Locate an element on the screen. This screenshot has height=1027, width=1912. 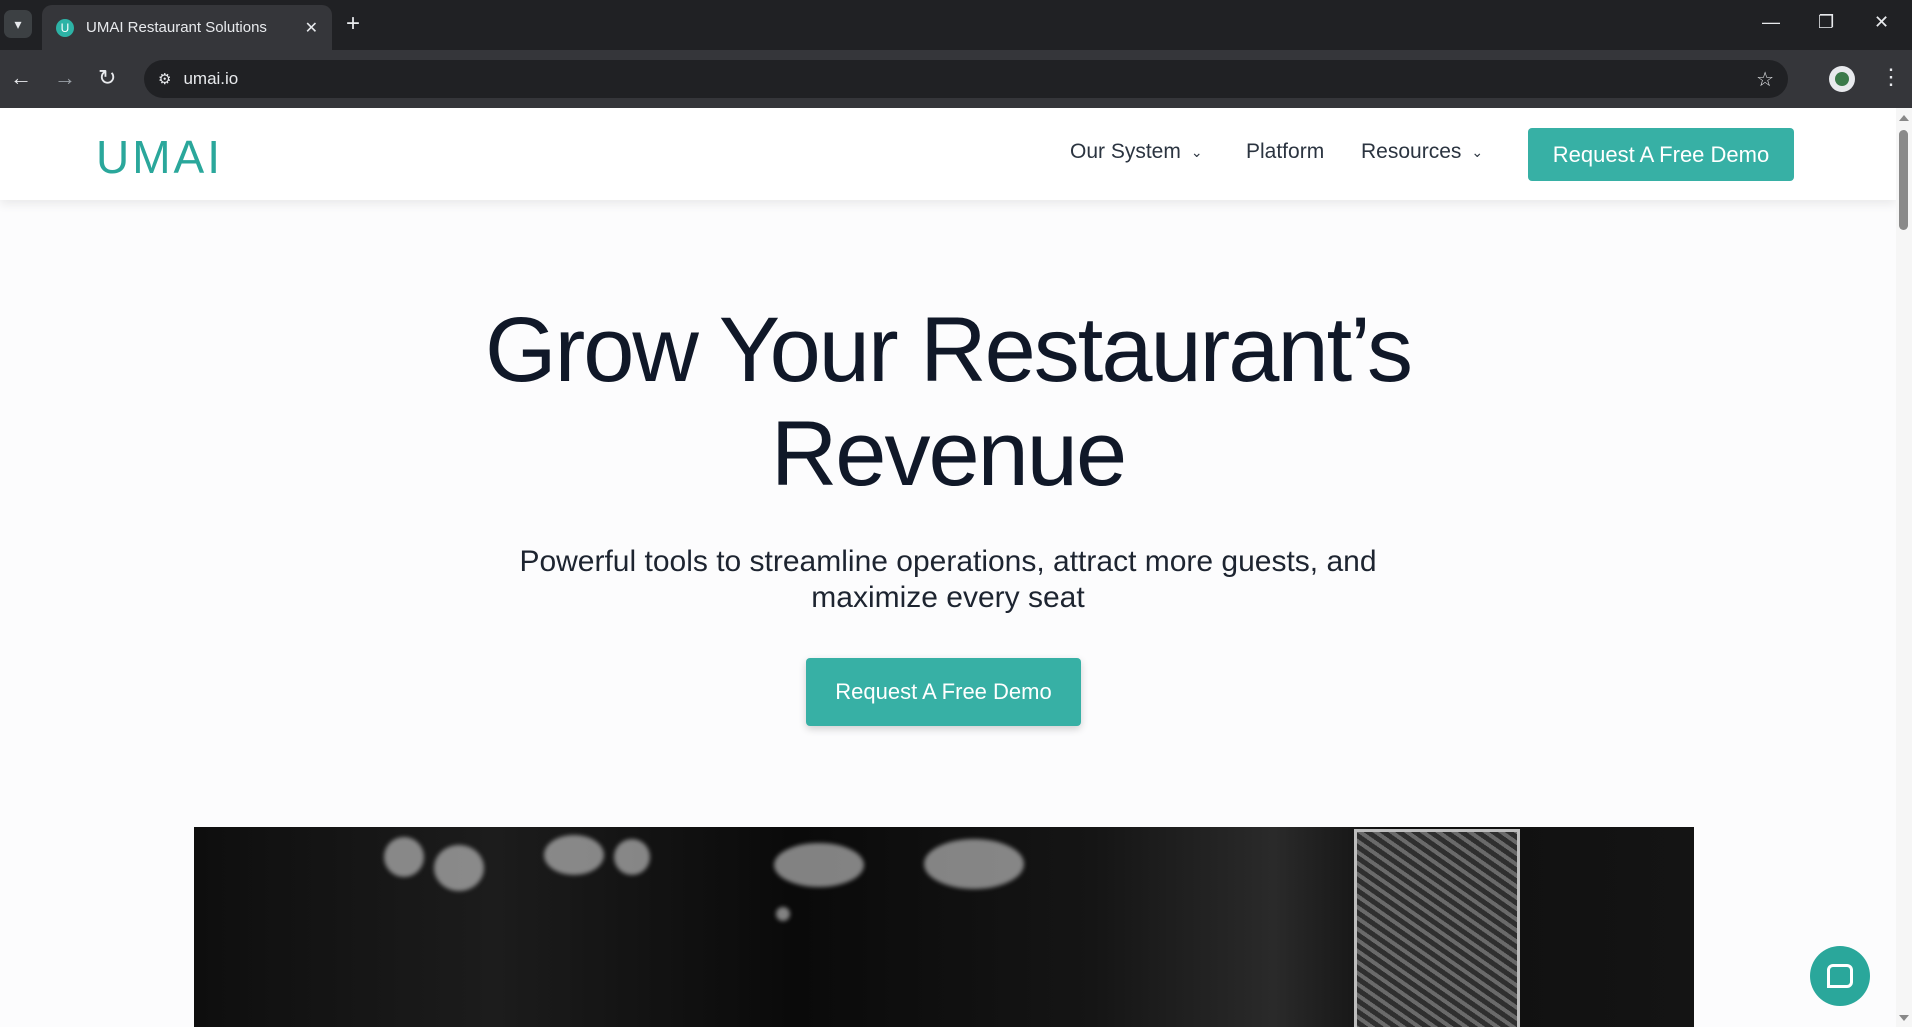
nav-resources: Resources ⌄ is located at coordinates (1422, 152).